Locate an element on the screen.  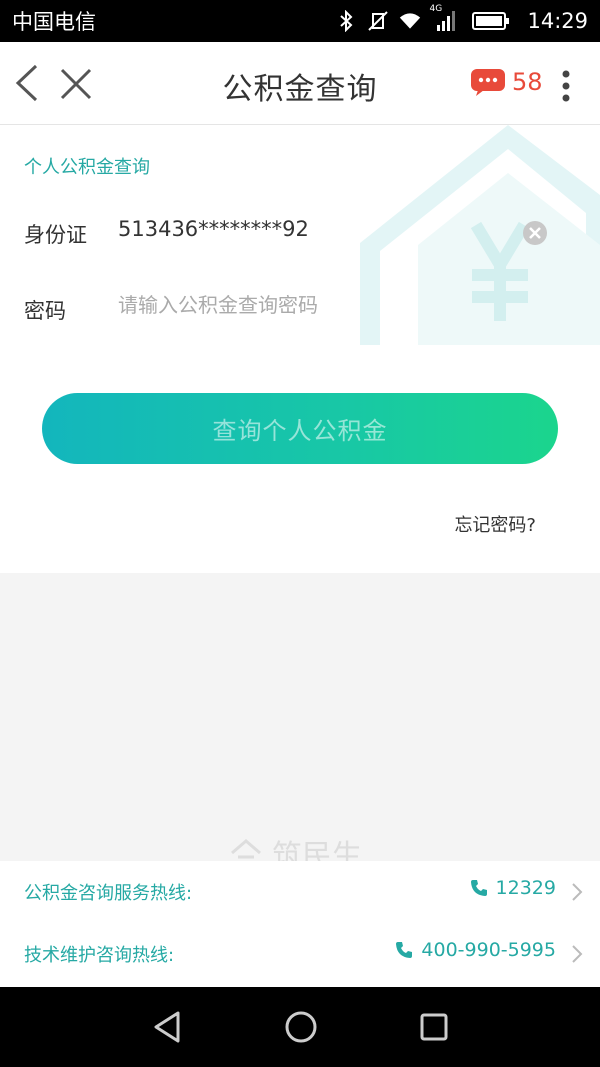
triangle-back-icon is located at coordinates (167, 1027).